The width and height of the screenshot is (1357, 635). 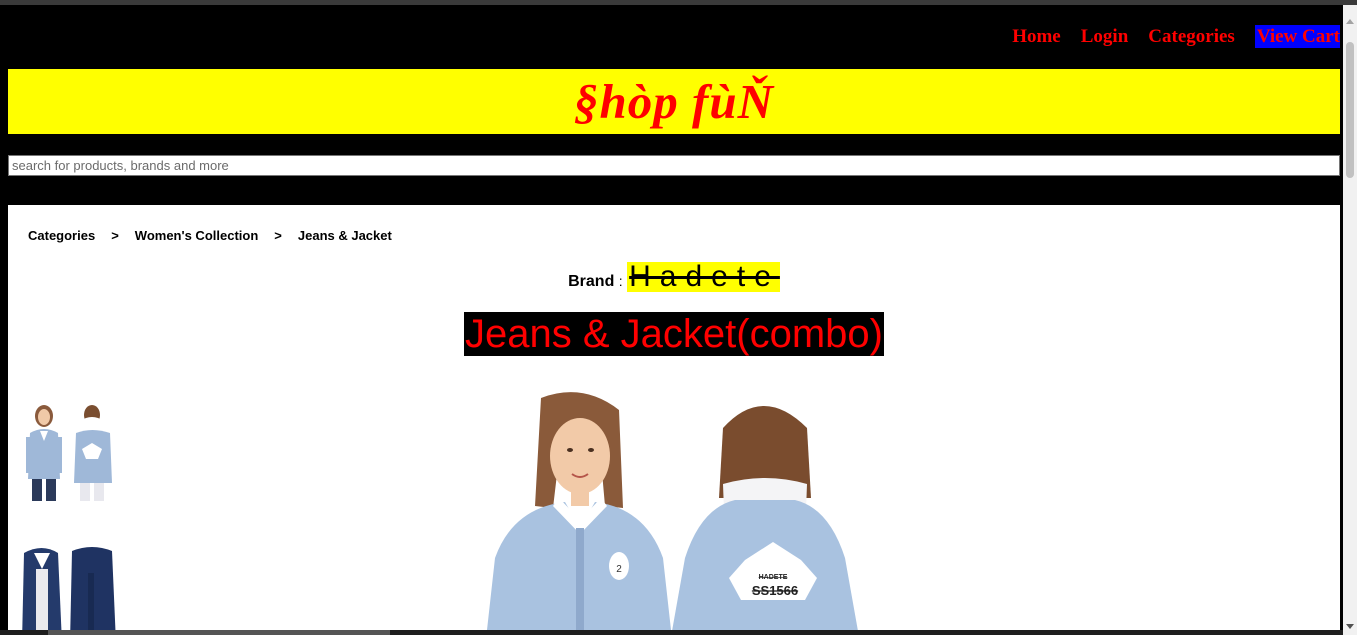 What do you see at coordinates (591, 281) in the screenshot?
I see `brand-label: Brand` at bounding box center [591, 281].